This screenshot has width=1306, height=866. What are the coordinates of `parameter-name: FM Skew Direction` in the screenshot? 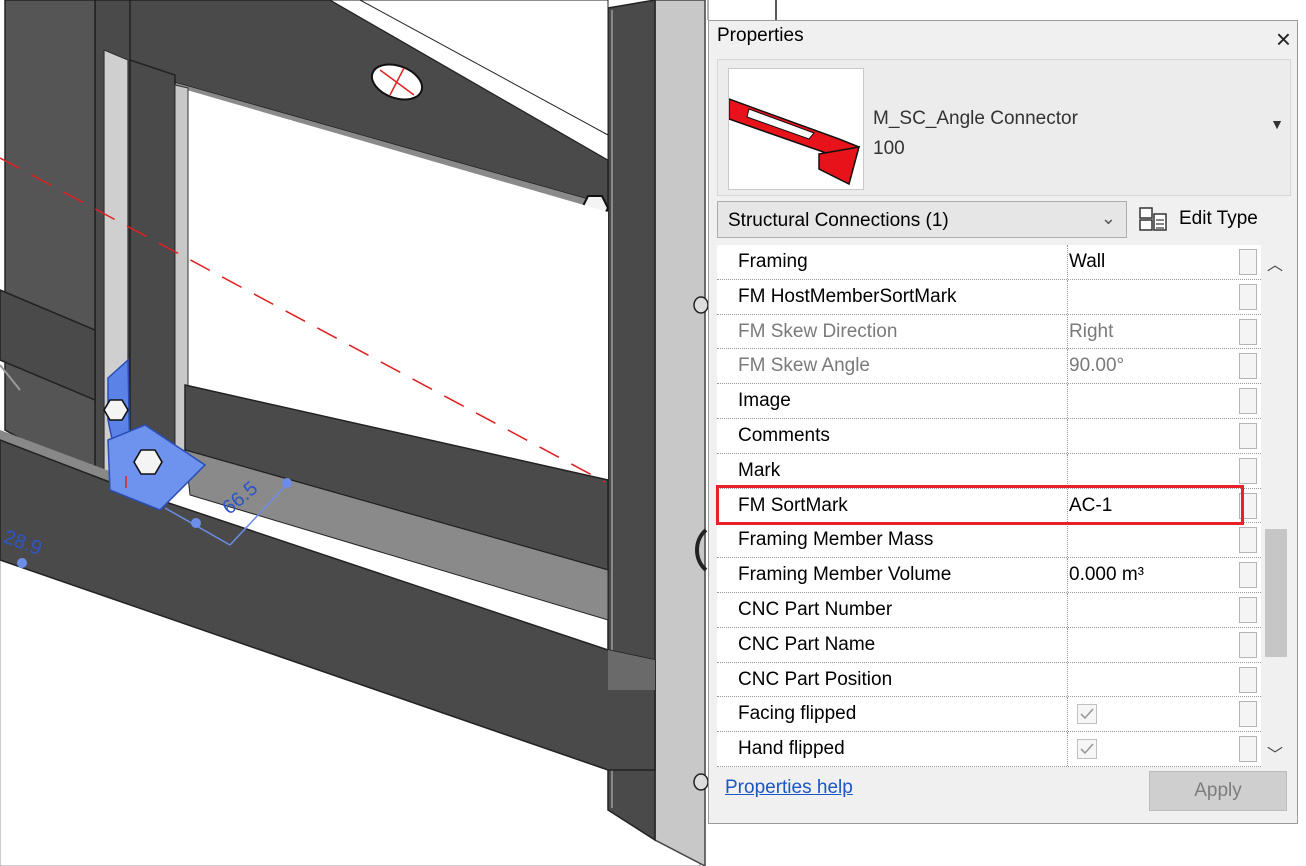 It's located at (818, 331).